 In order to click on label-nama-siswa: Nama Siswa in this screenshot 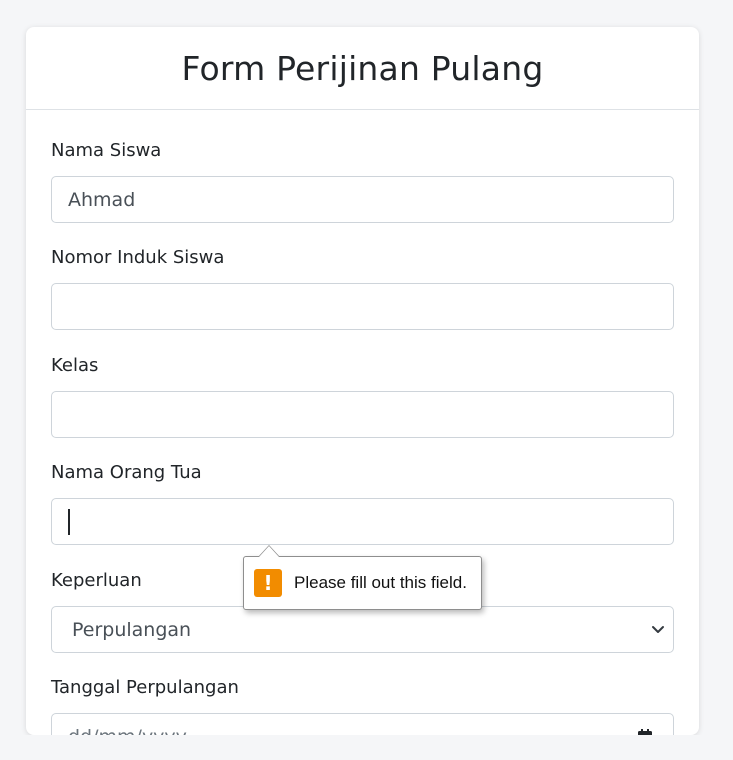, I will do `click(106, 150)`.